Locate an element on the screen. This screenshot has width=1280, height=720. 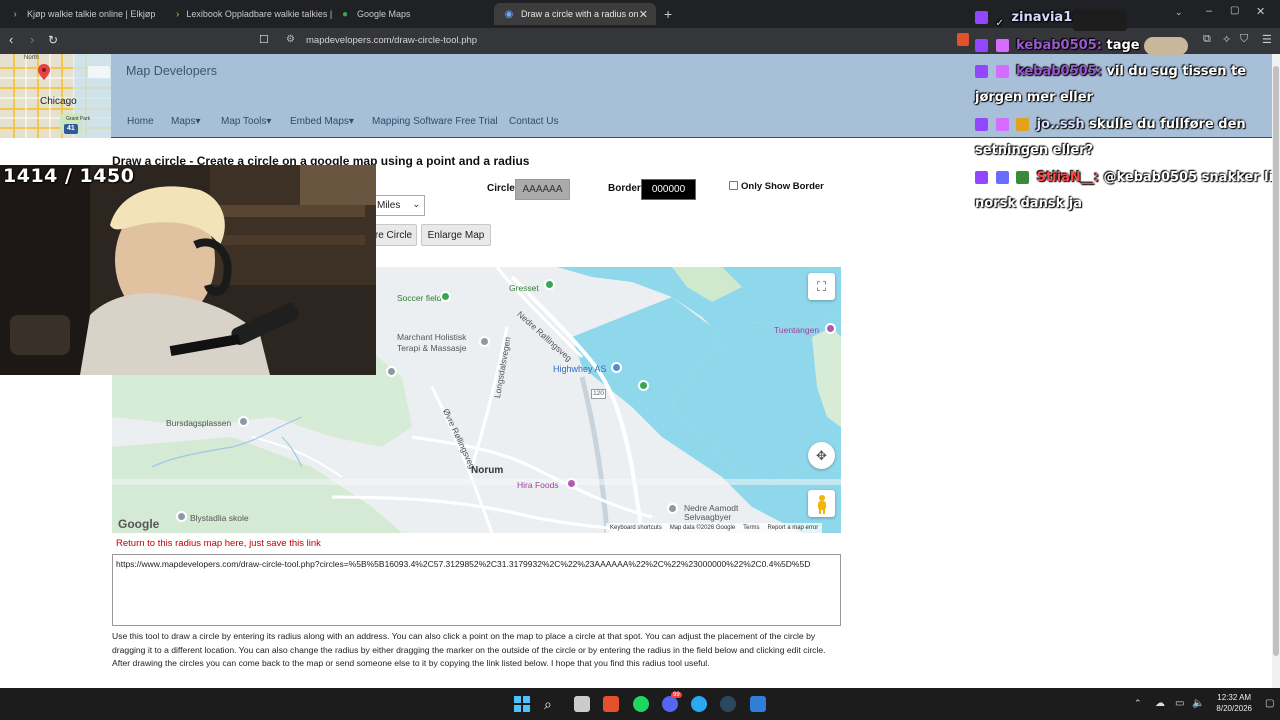
verified-badge-icon: ✓ is located at coordinates (999, 23).